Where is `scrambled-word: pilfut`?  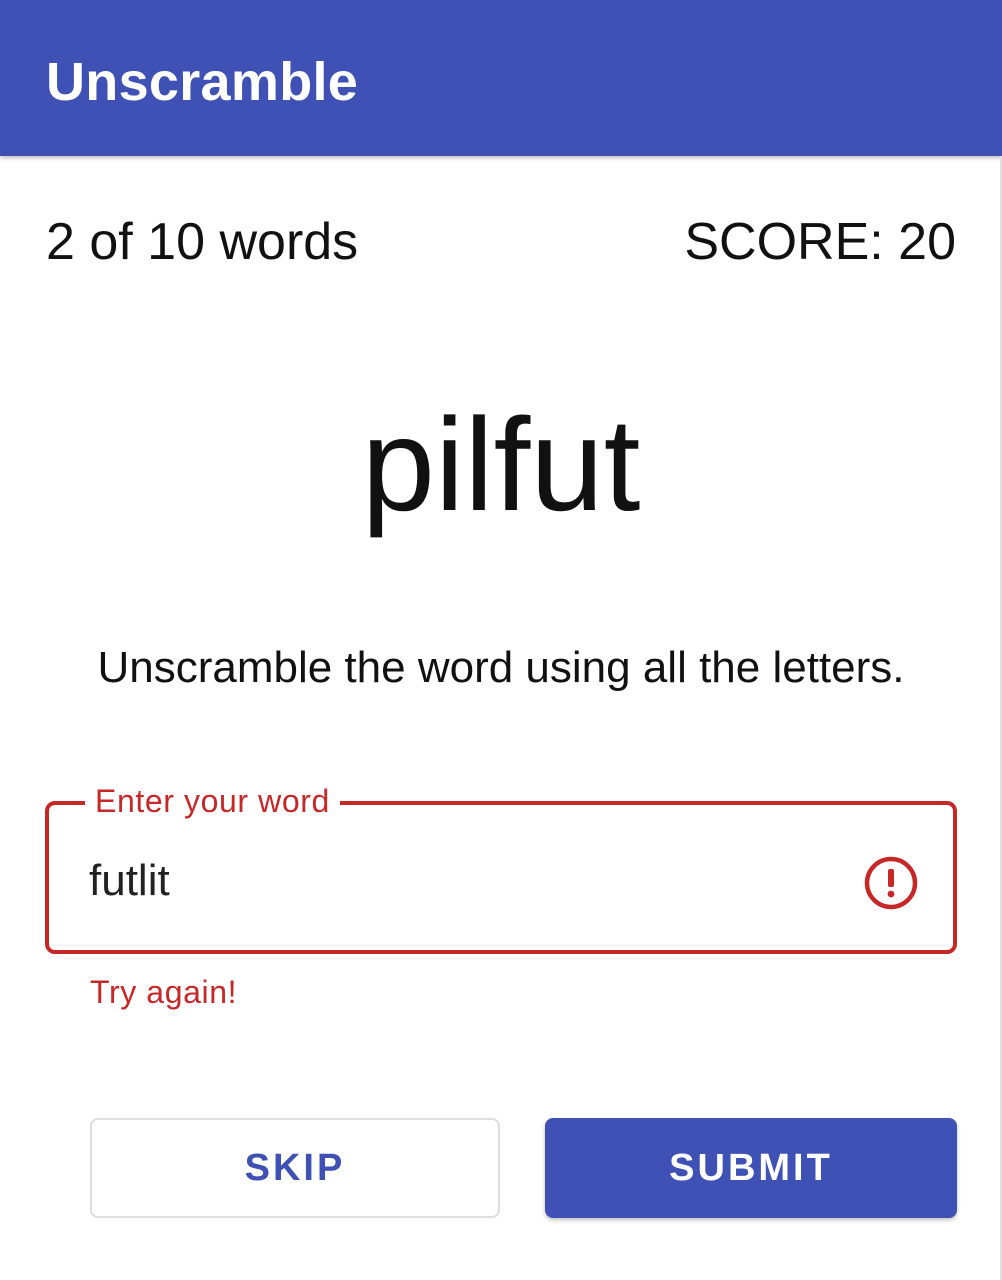 scrambled-word: pilfut is located at coordinates (501, 464).